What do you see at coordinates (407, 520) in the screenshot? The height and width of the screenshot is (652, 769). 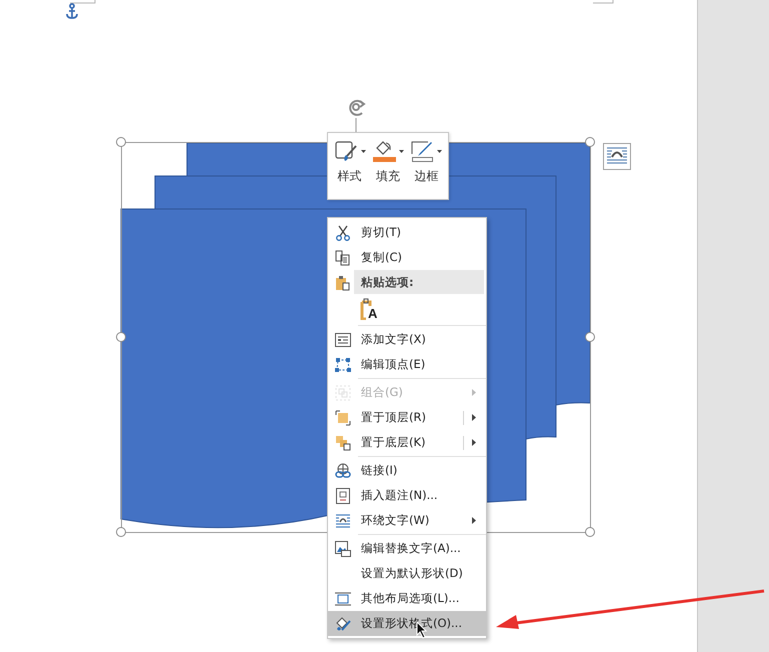 I see `menu-item: 环绕文字(W)` at bounding box center [407, 520].